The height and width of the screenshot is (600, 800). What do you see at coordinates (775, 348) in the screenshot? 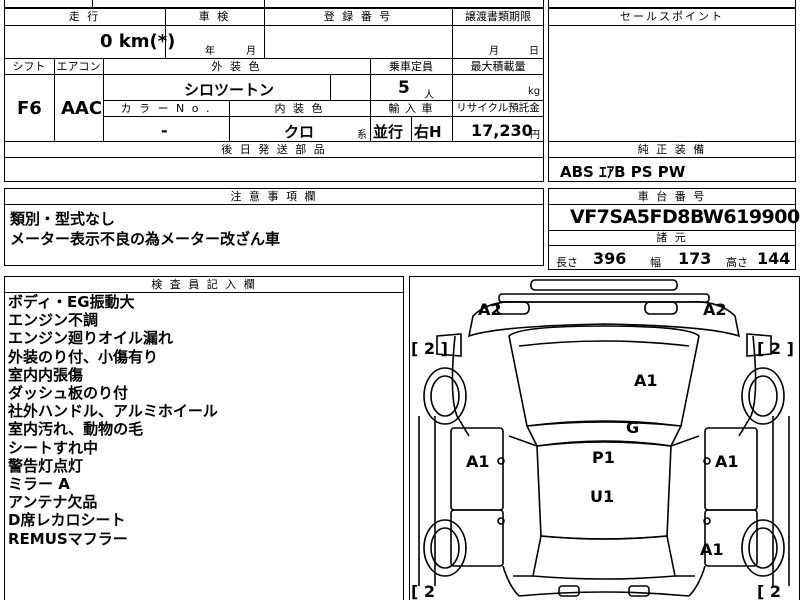
I see `wheel-bracket-front-right: [ 2 ]` at bounding box center [775, 348].